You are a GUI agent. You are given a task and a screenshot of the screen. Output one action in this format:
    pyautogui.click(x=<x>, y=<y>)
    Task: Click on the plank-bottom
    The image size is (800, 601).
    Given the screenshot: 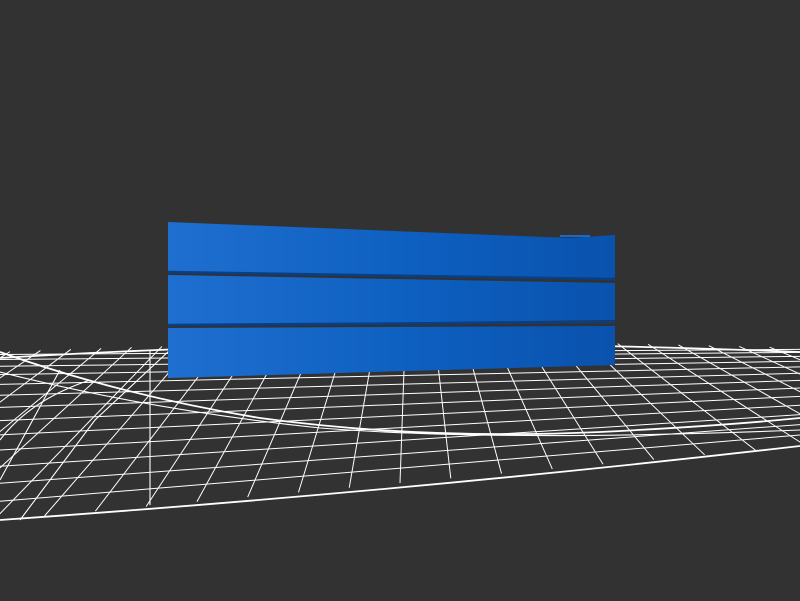 What is the action you would take?
    pyautogui.click(x=391, y=352)
    